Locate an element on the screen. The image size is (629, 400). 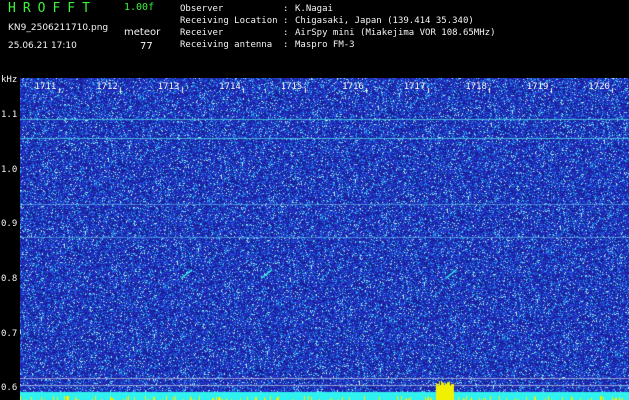
metadata-key-receiver: Receiver is located at coordinates (202, 33).